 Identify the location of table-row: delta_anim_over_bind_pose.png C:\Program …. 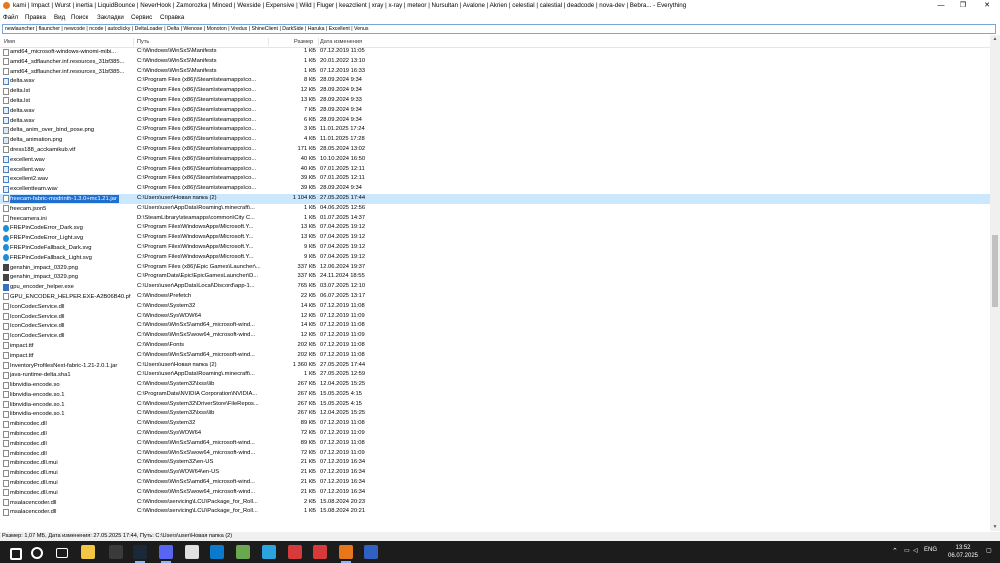
(495, 130).